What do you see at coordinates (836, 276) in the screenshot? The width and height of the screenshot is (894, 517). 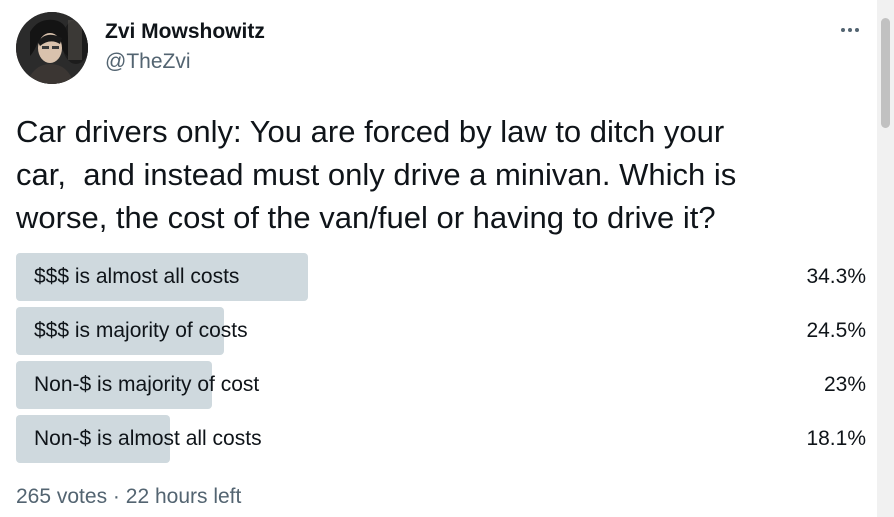 I see `poll-option-percent: 34.3%` at bounding box center [836, 276].